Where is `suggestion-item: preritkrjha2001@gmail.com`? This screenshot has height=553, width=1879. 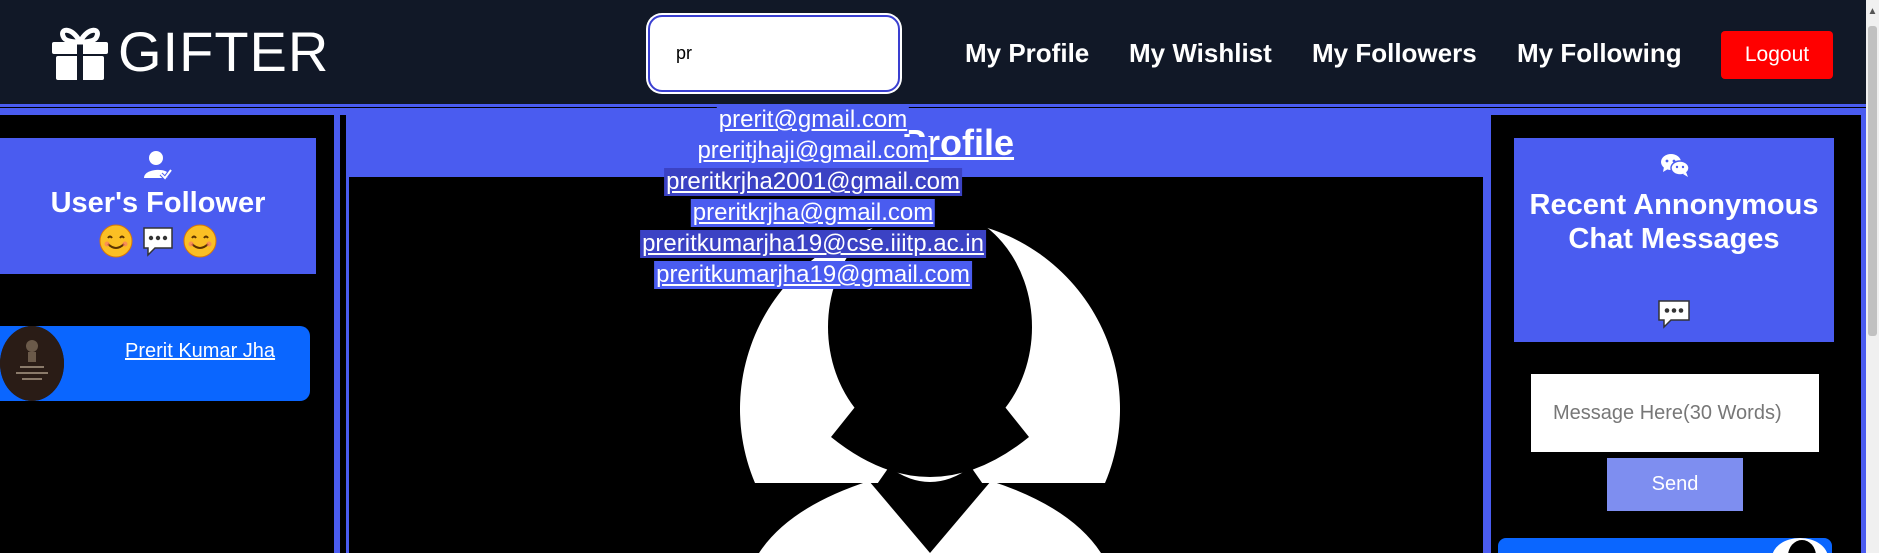 suggestion-item: preritkrjha2001@gmail.com is located at coordinates (813, 182).